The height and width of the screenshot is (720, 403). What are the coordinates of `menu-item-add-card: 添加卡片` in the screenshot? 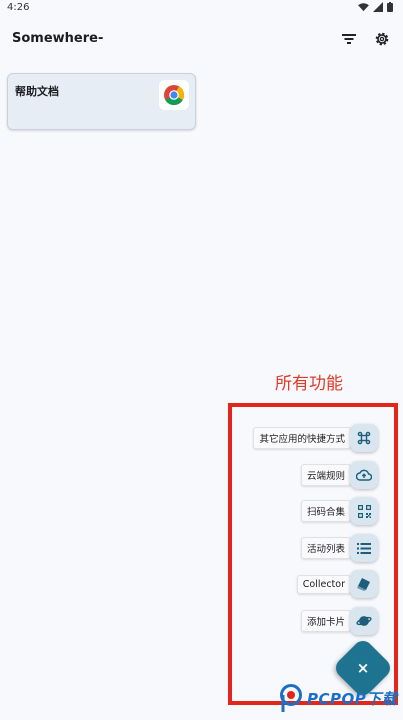 It's located at (325, 621).